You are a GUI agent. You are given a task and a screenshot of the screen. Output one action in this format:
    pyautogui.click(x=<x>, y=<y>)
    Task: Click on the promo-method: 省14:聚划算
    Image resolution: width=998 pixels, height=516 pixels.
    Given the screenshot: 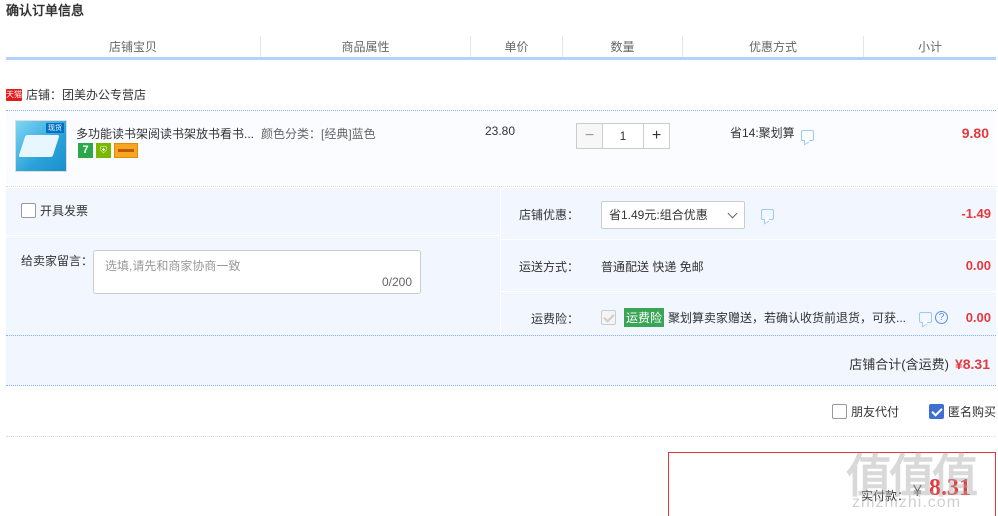 What is the action you would take?
    pyautogui.click(x=772, y=133)
    